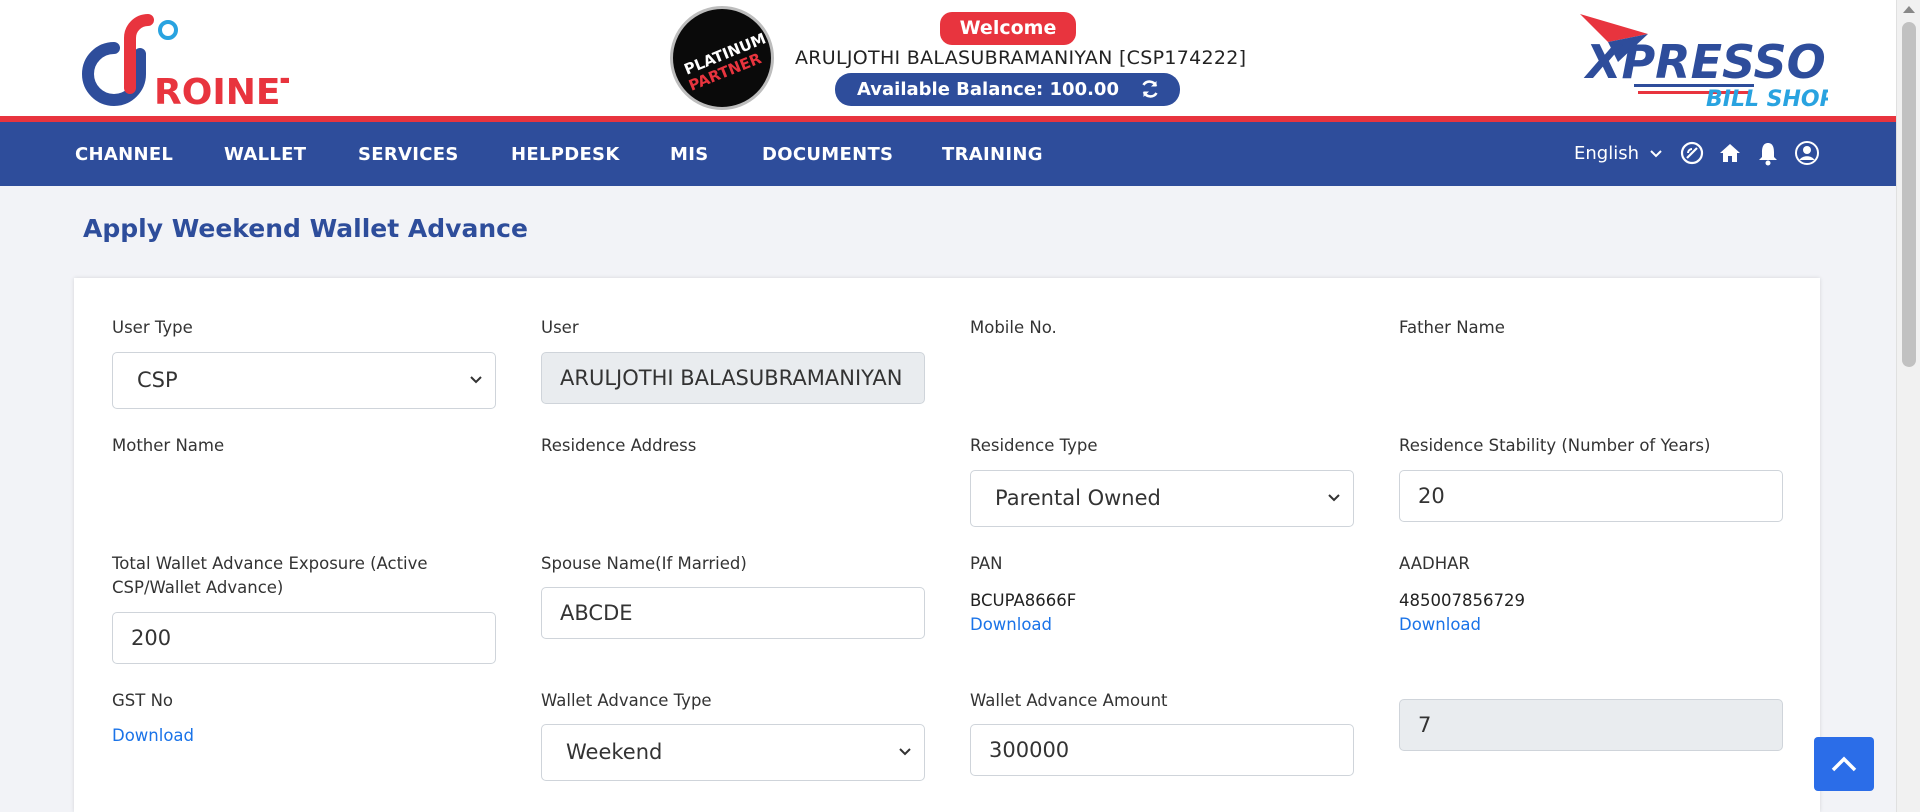 Image resolution: width=1920 pixels, height=812 pixels. What do you see at coordinates (1807, 153) in the screenshot?
I see `user-icon` at bounding box center [1807, 153].